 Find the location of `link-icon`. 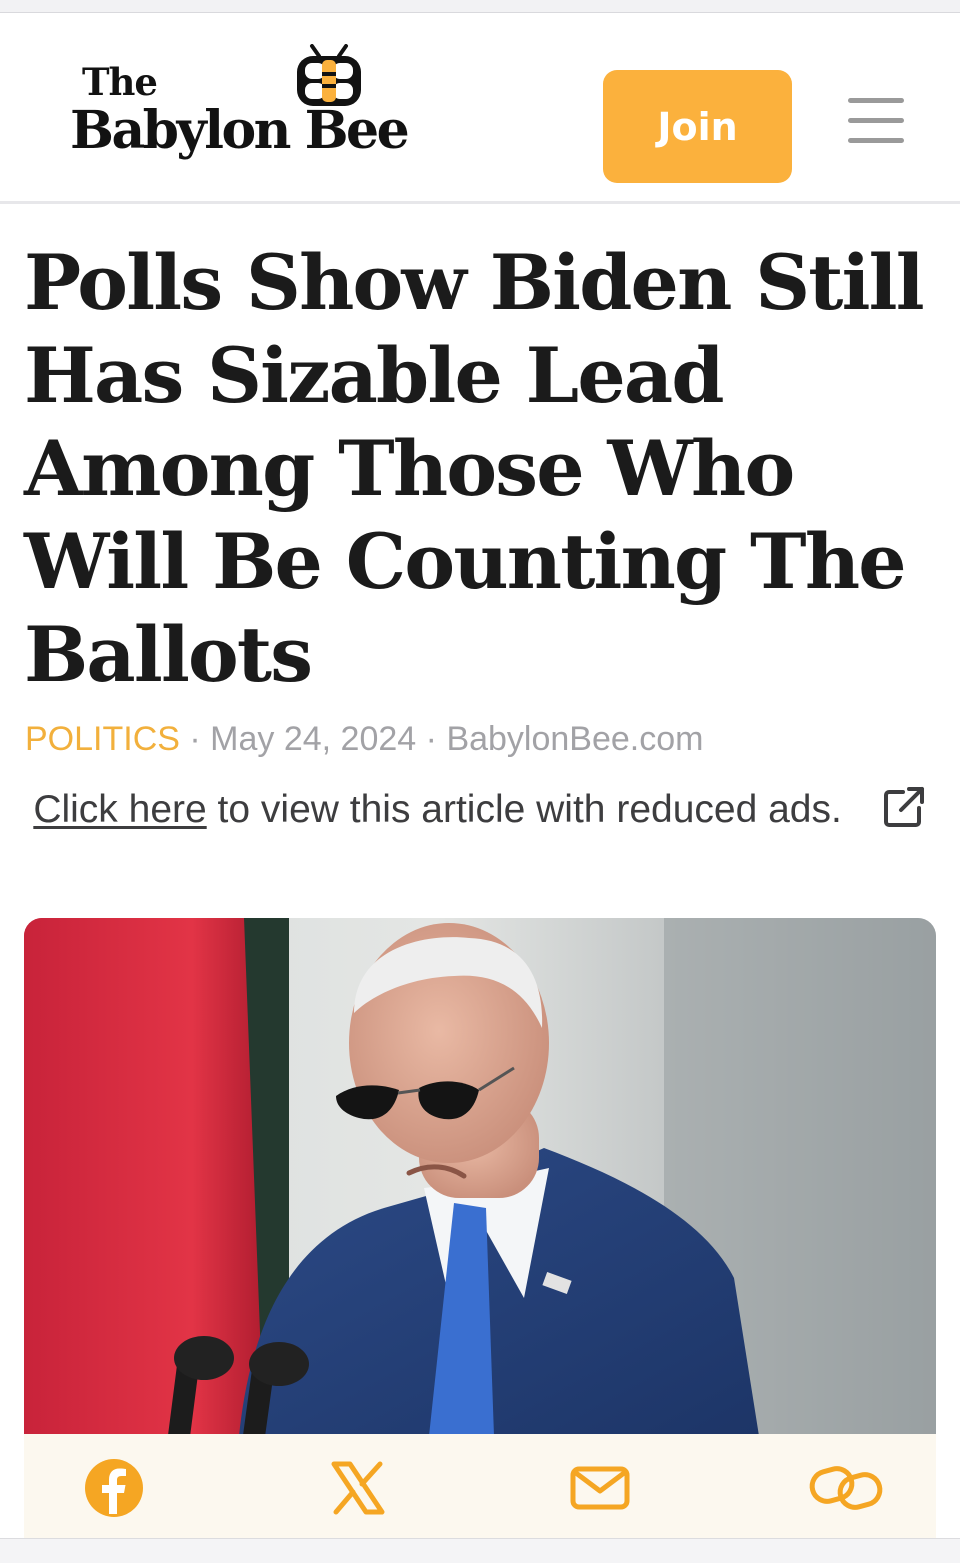

link-icon is located at coordinates (846, 1488).